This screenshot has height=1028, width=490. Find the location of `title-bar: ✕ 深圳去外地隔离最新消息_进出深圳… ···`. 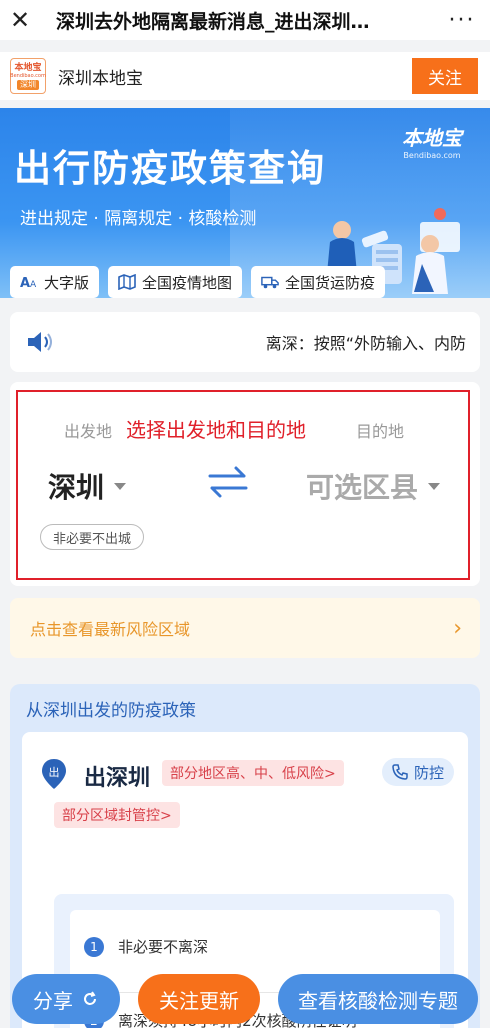

title-bar: ✕ 深圳去外地隔离最新消息_进出深圳… ··· is located at coordinates (245, 20).